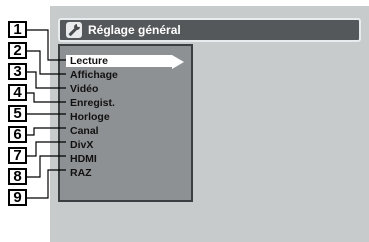 Image resolution: width=369 pixels, height=242 pixels. I want to click on callout-number-1: 1, so click(17, 29).